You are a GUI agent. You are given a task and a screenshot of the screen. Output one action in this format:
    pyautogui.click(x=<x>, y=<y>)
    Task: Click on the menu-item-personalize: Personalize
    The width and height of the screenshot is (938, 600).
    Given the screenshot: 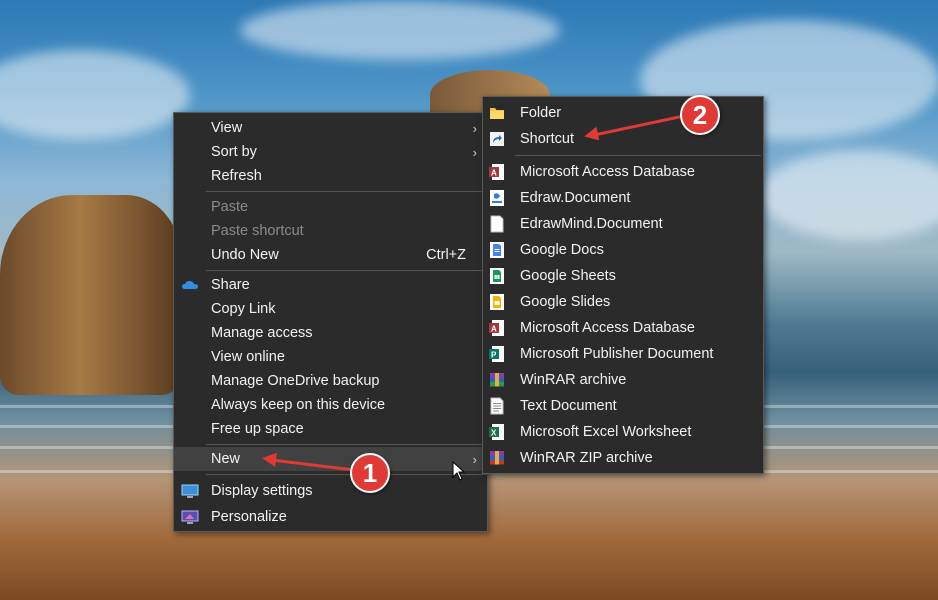 What is the action you would take?
    pyautogui.click(x=330, y=517)
    